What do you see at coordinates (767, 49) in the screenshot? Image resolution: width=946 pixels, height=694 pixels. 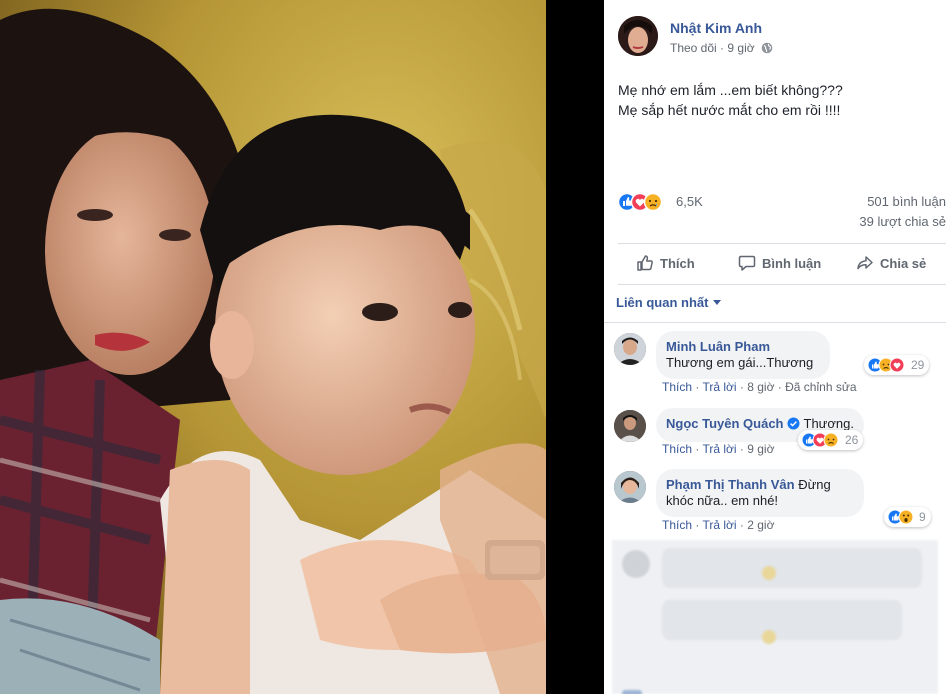 I see `globe-icon` at bounding box center [767, 49].